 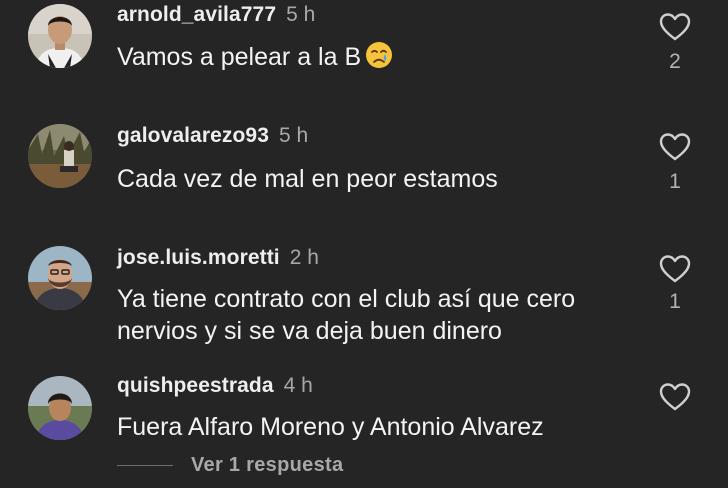 I want to click on view-replies-button: Ver 1 respuesta, so click(x=230, y=465).